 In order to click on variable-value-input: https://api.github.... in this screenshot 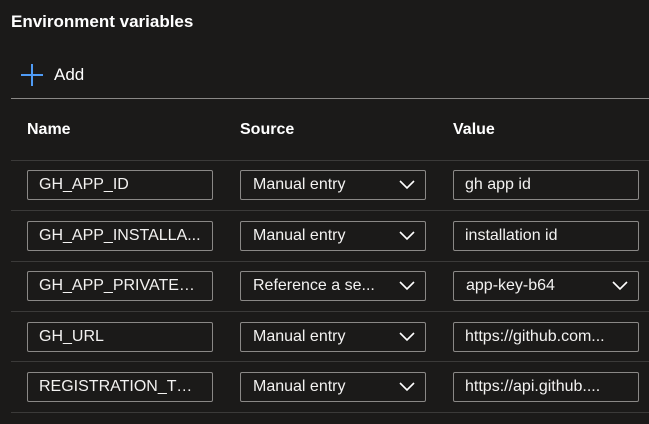, I will do `click(546, 387)`.